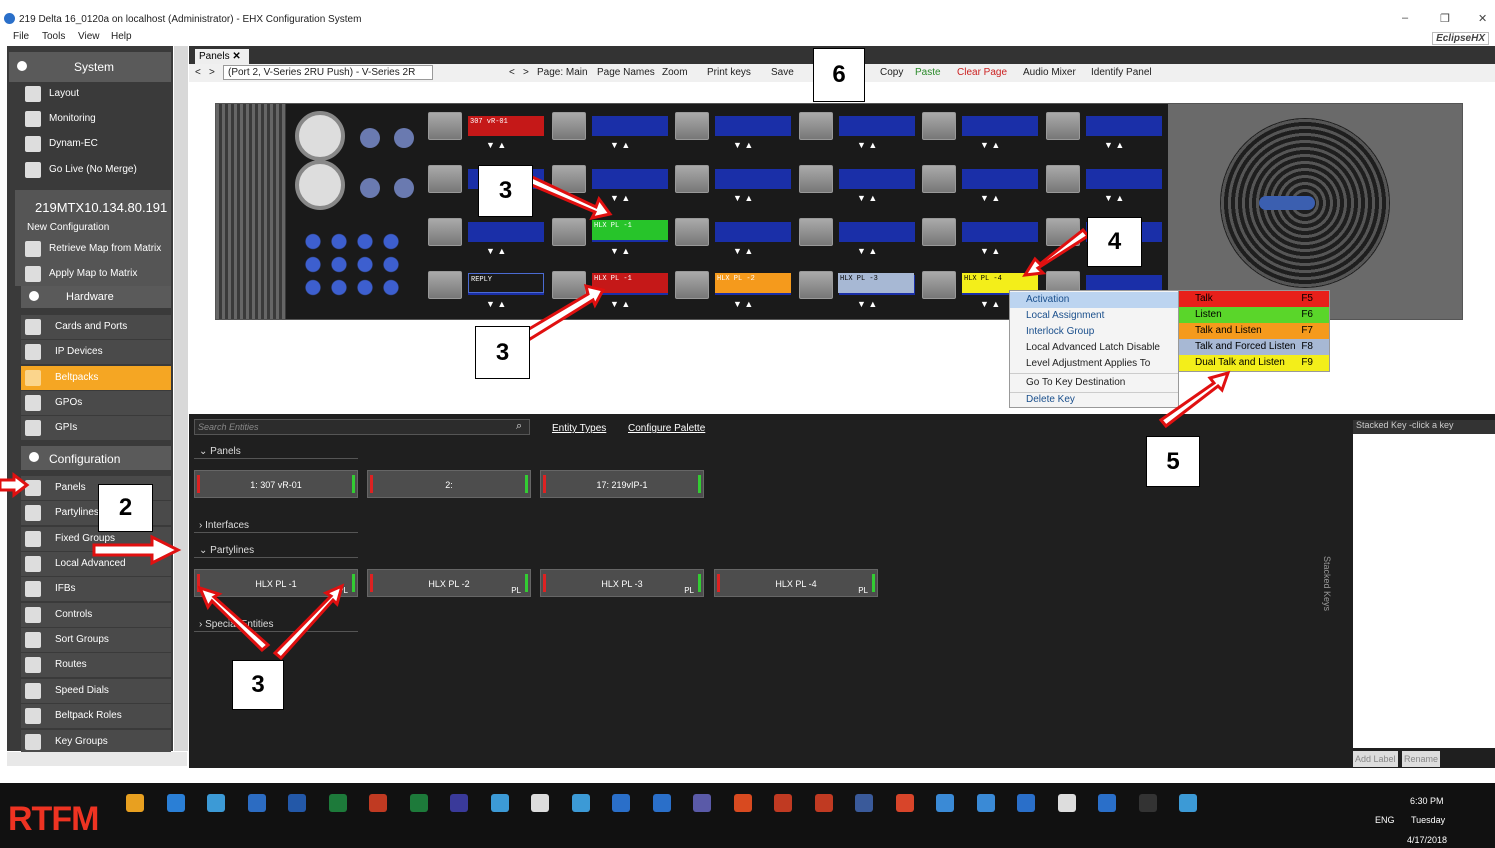 The image size is (1495, 848). Describe the element at coordinates (839, 75) in the screenshot. I see `callout-6: 6` at that location.